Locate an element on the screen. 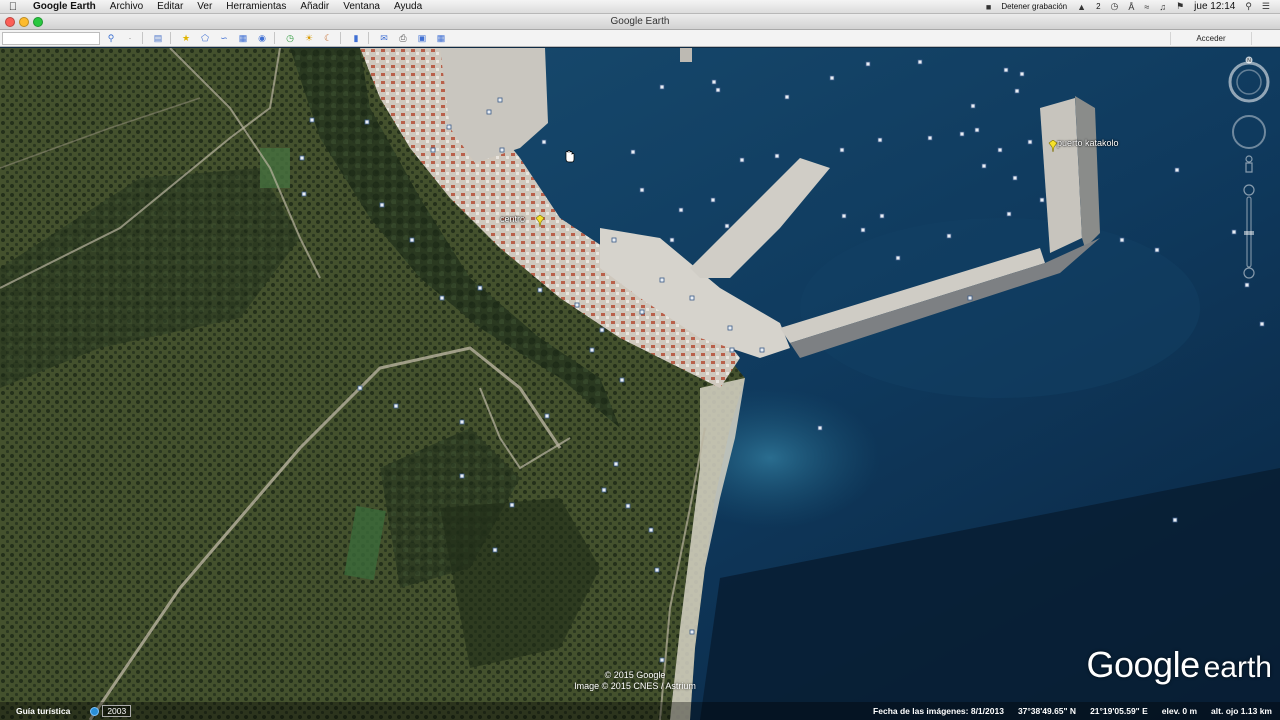  notification-center-icon: ☰ is located at coordinates (1266, 6).